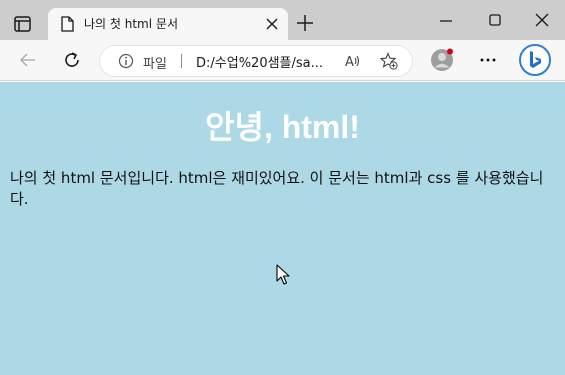  I want to click on browser-toolbar: 파일 D:/수업%20샘플/sa... A, so click(282, 60).